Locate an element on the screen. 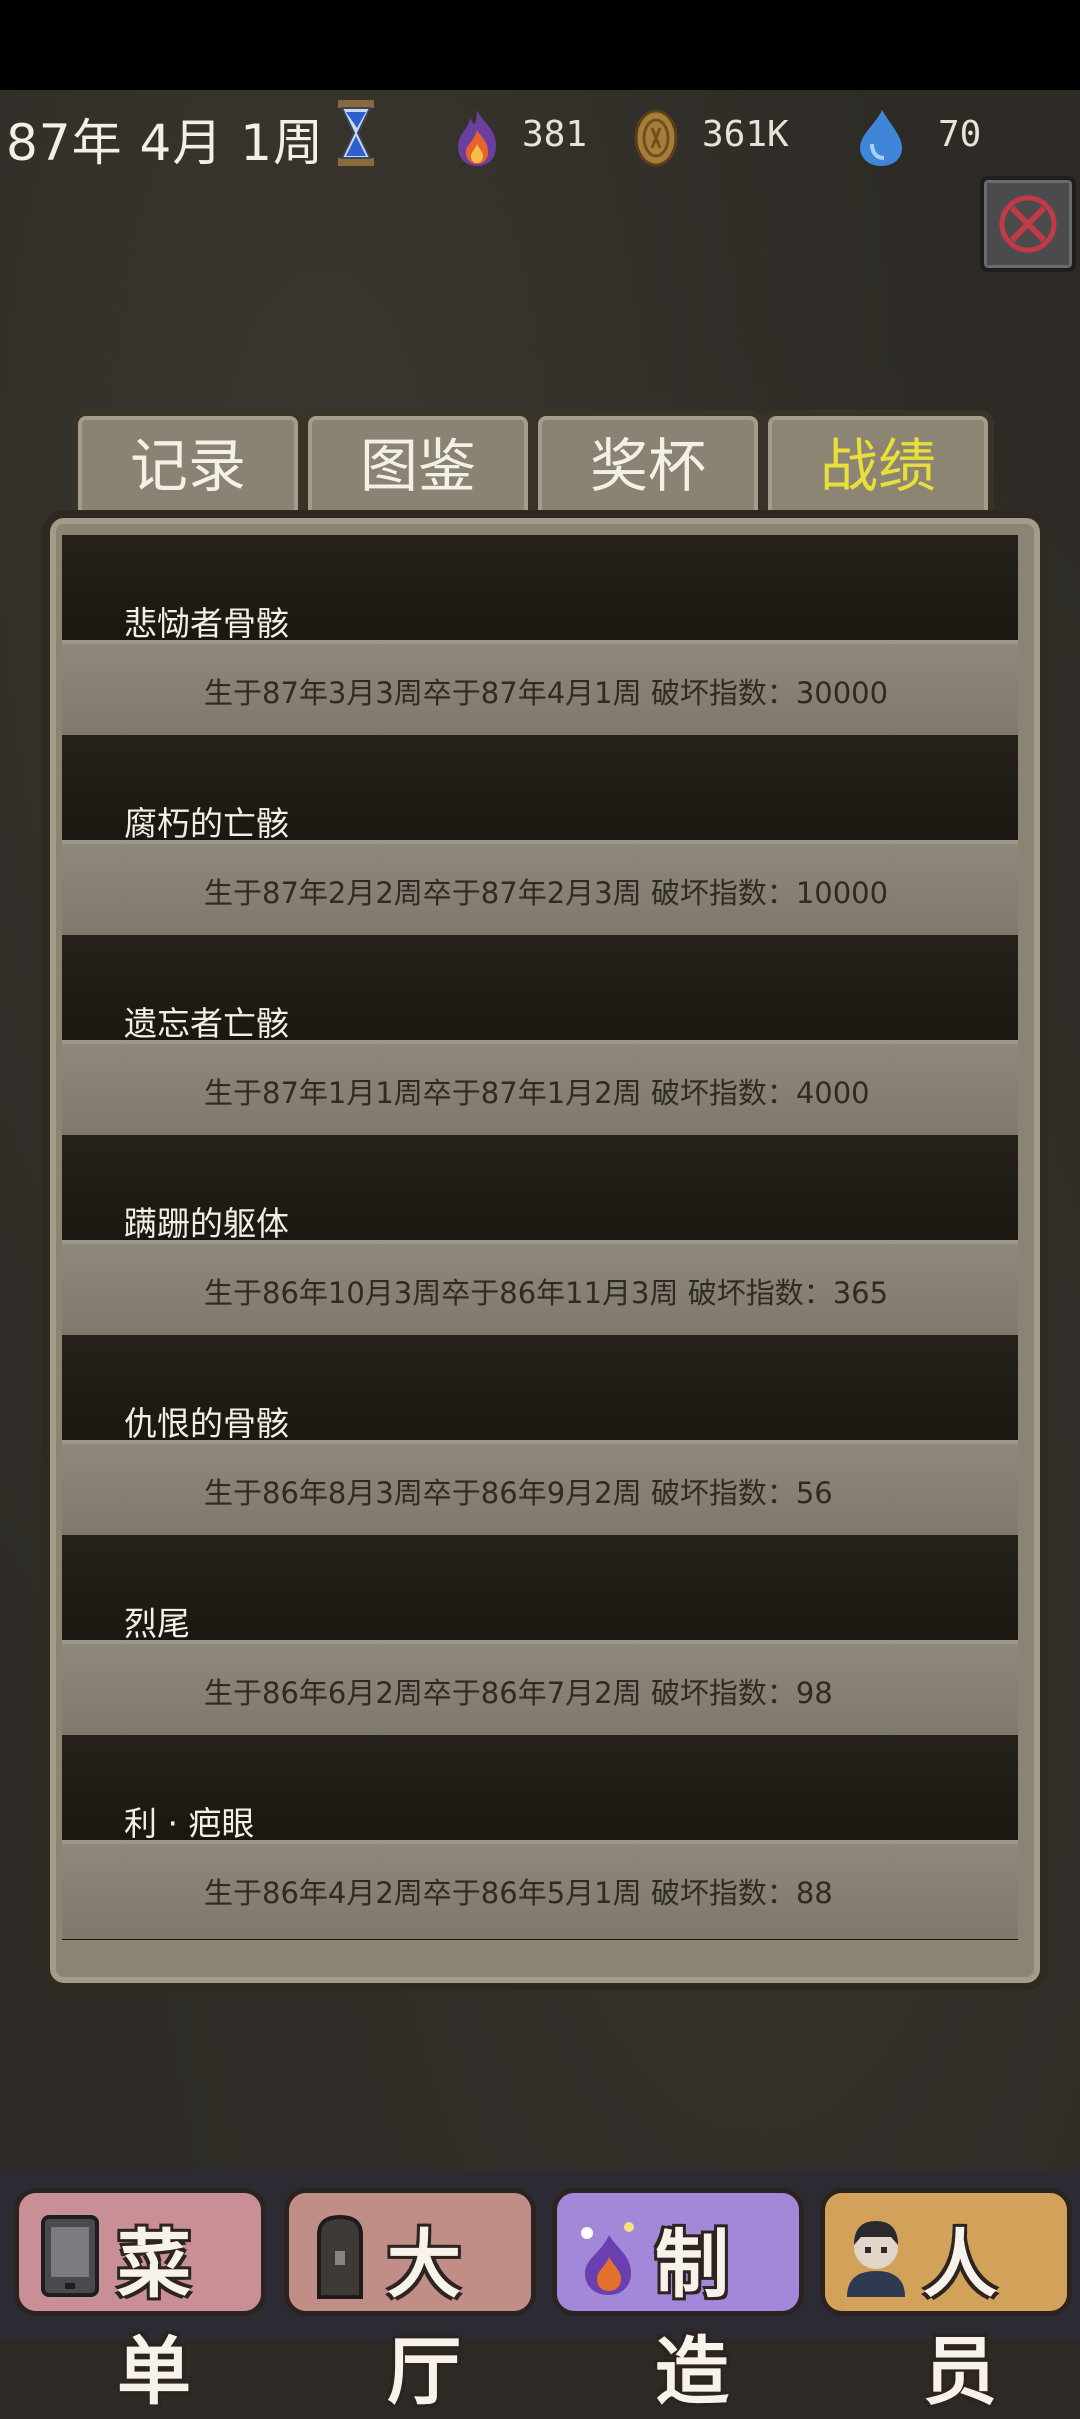  entry-info: 生于86年6月2周卒于86年7月2周 破坏指数：98 is located at coordinates (518, 1693).